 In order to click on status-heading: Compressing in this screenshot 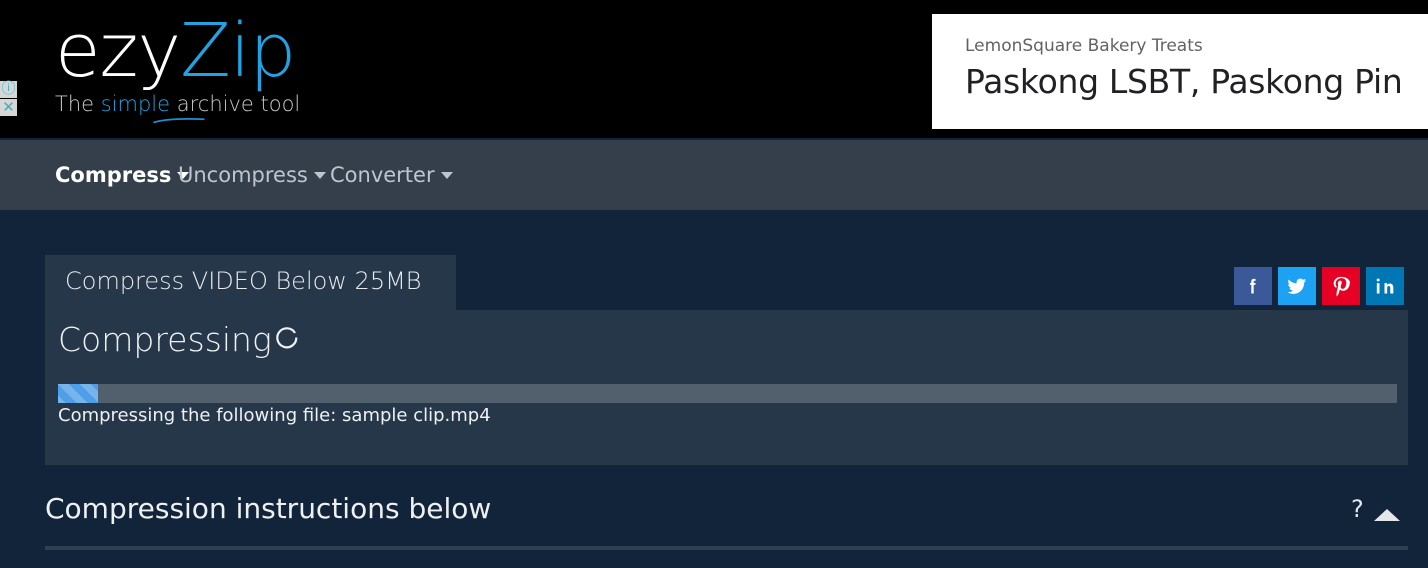, I will do `click(180, 339)`.